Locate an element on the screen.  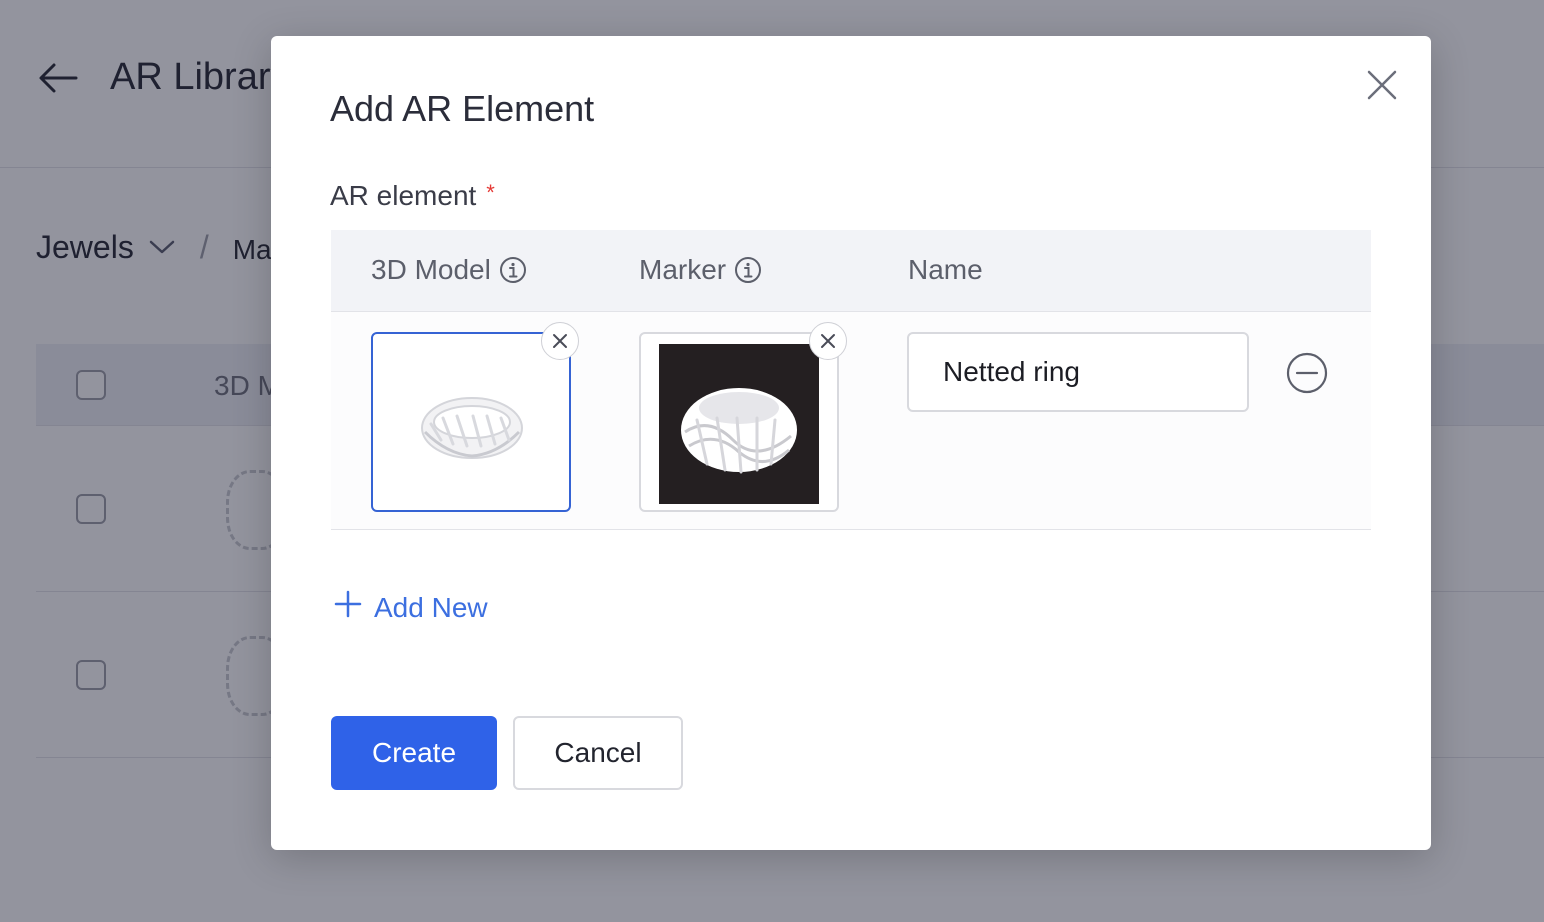
marker-image is located at coordinates (739, 424).